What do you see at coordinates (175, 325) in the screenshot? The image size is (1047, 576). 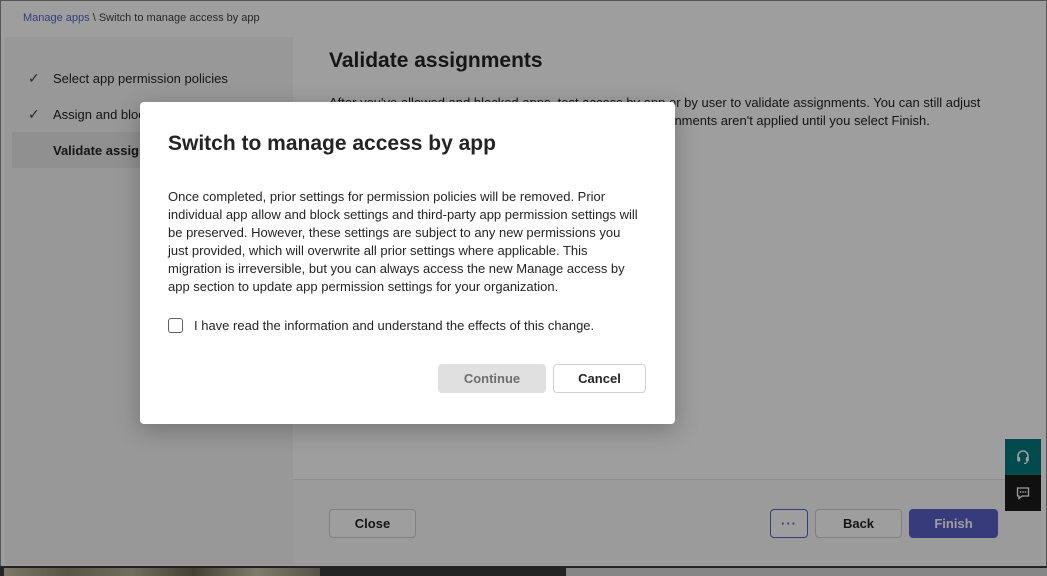 I see `consent-checkbox` at bounding box center [175, 325].